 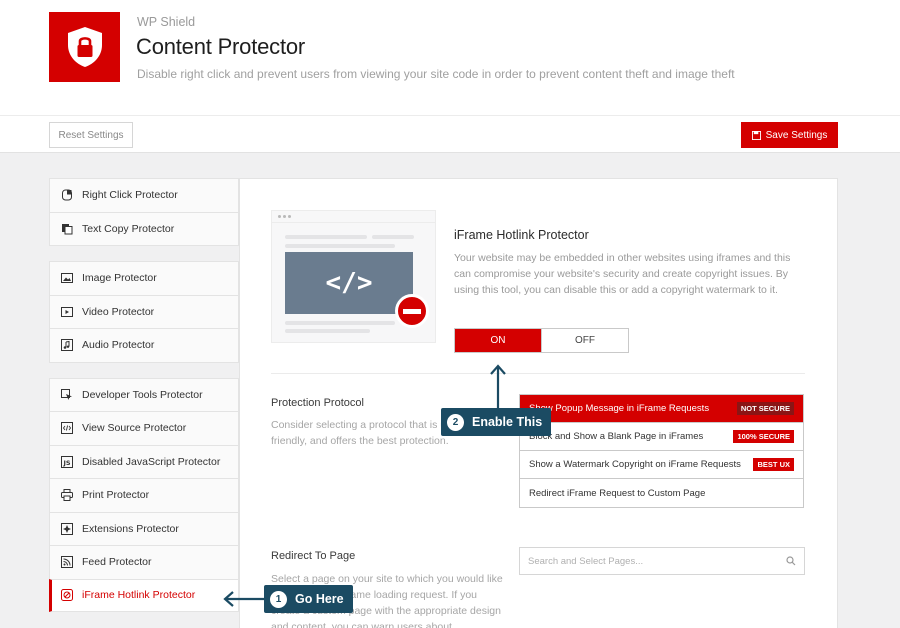 What do you see at coordinates (139, 595) in the screenshot?
I see `sidebar-item-label: iFrame Hotlink Protector` at bounding box center [139, 595].